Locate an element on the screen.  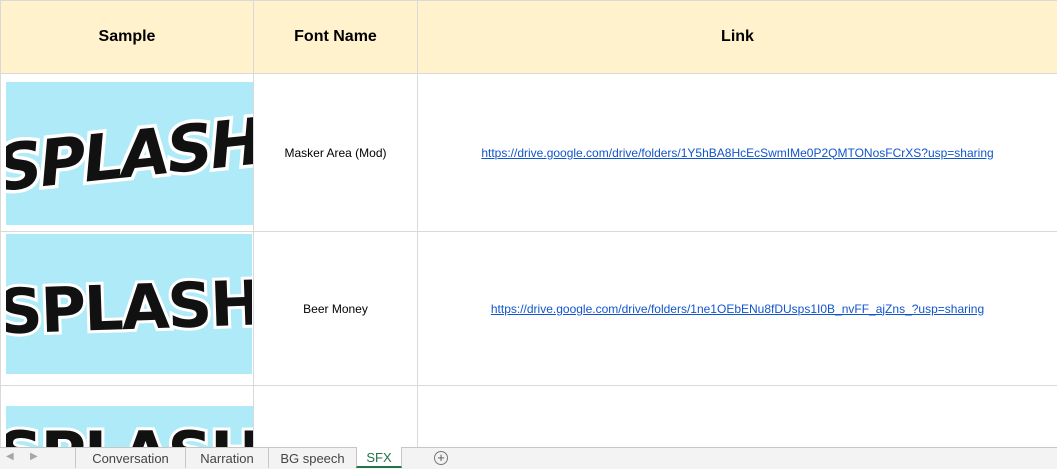
add-sheet-icon: + is located at coordinates (441, 458).